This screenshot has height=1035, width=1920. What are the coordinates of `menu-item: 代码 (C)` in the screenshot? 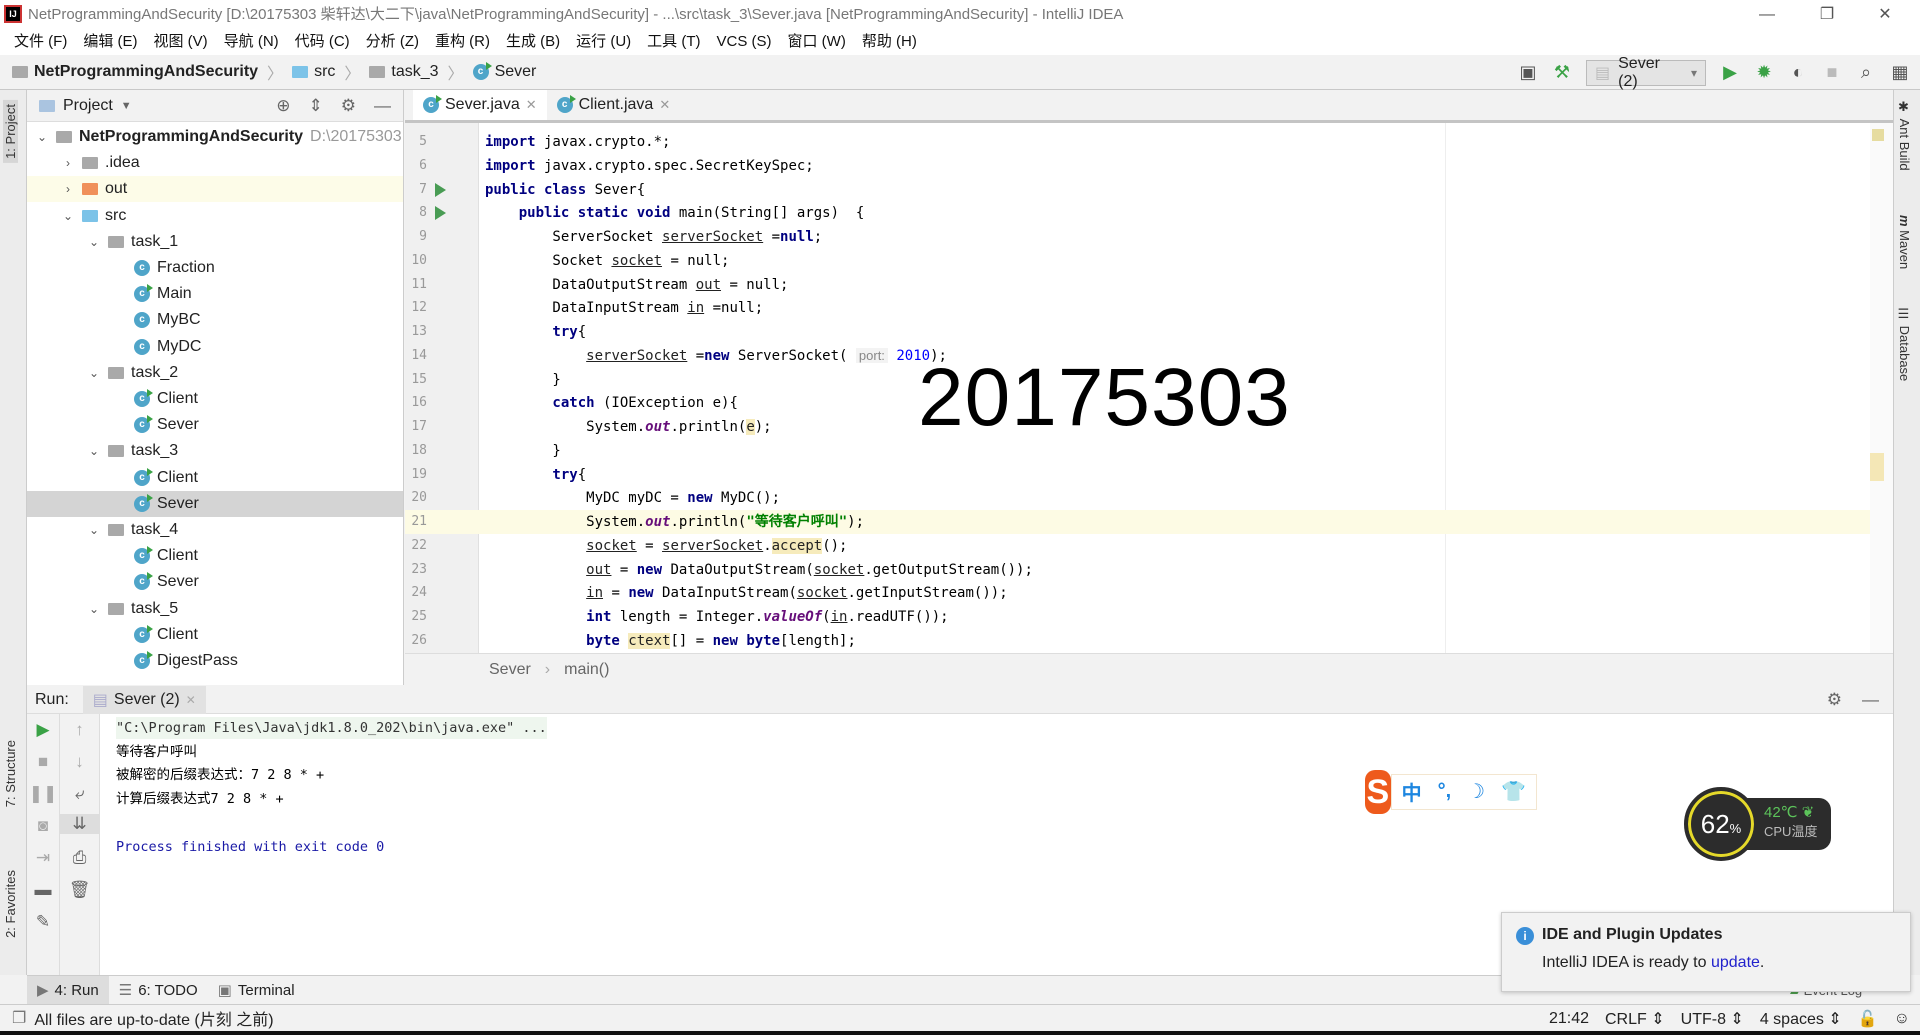 It's located at (322, 42).